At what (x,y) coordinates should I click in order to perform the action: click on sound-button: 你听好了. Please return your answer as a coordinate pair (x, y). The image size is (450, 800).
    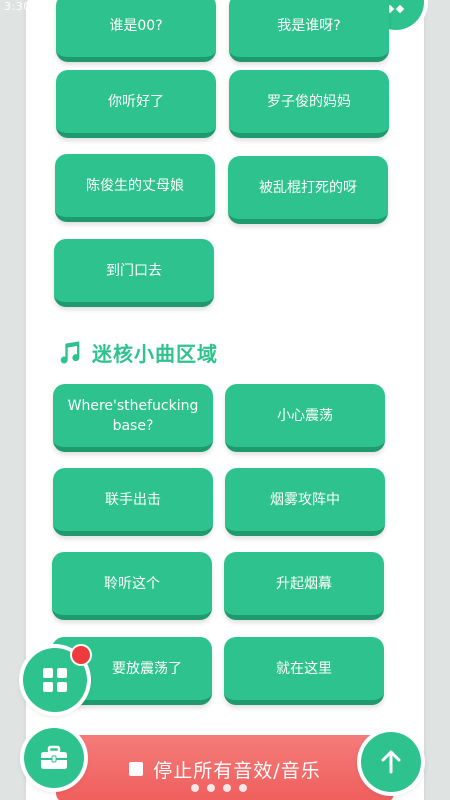
    Looking at the image, I should click on (136, 104).